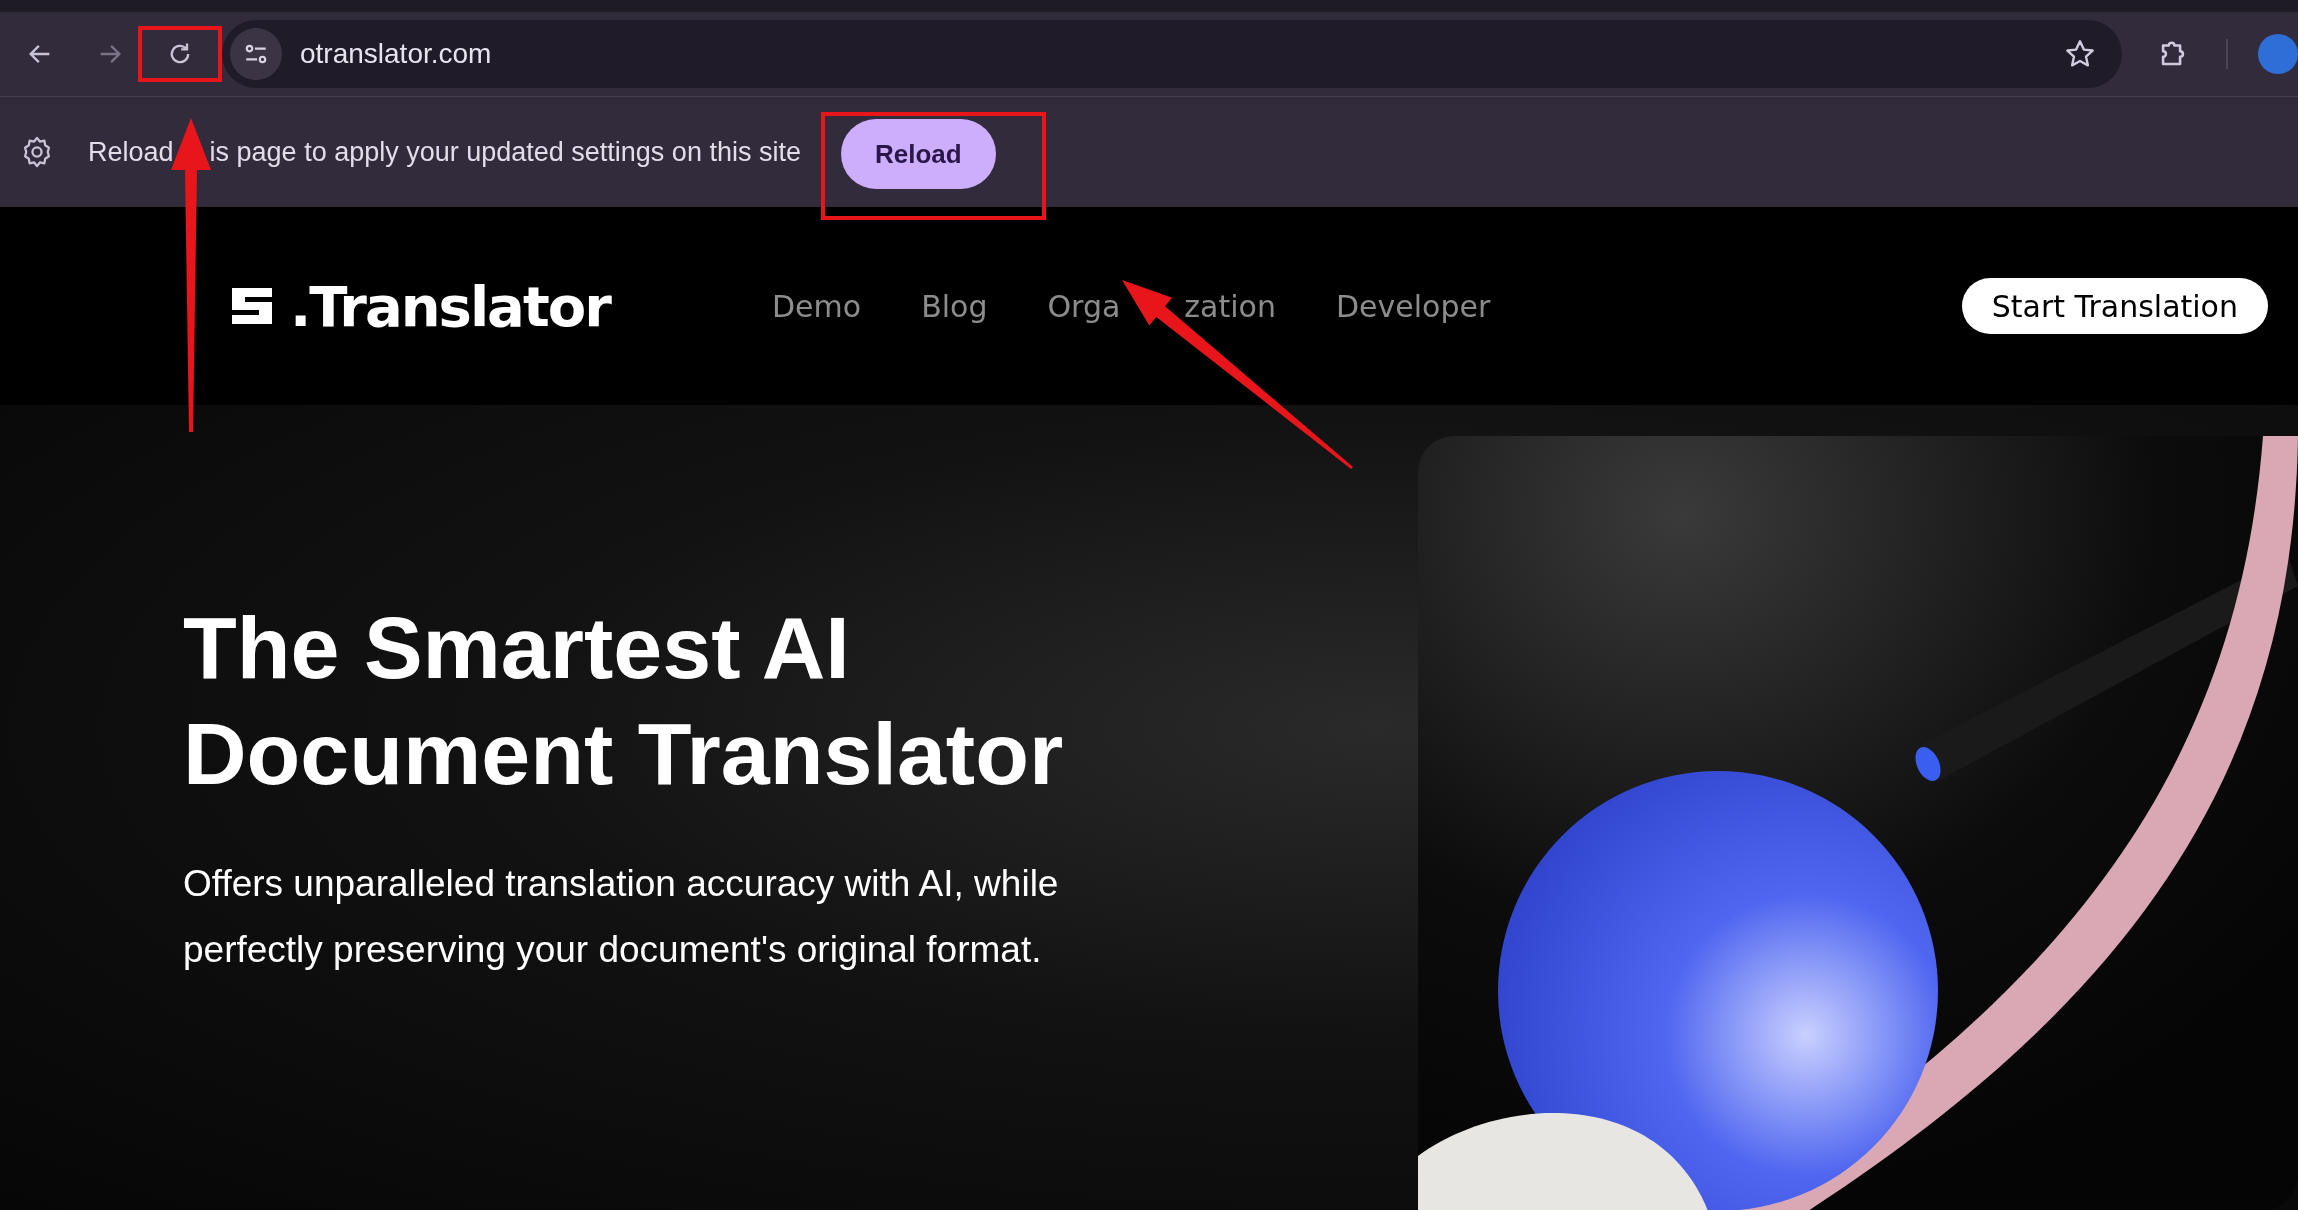 The height and width of the screenshot is (1210, 2298). What do you see at coordinates (2278, 54) in the screenshot?
I see `profile-avatar` at bounding box center [2278, 54].